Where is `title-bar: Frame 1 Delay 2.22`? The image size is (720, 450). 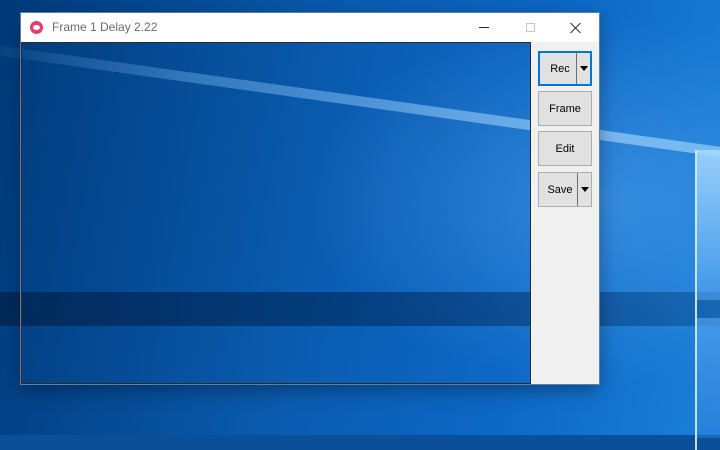
title-bar: Frame 1 Delay 2.22 is located at coordinates (310, 27).